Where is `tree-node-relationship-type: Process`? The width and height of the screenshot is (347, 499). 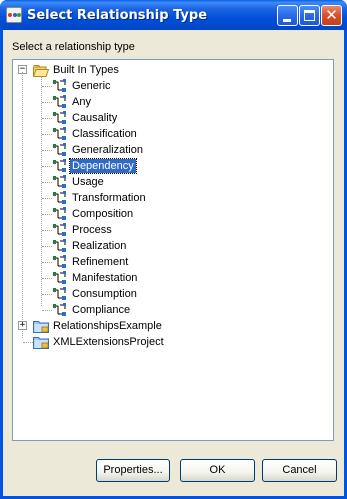
tree-node-relationship-type: Process is located at coordinates (173, 230).